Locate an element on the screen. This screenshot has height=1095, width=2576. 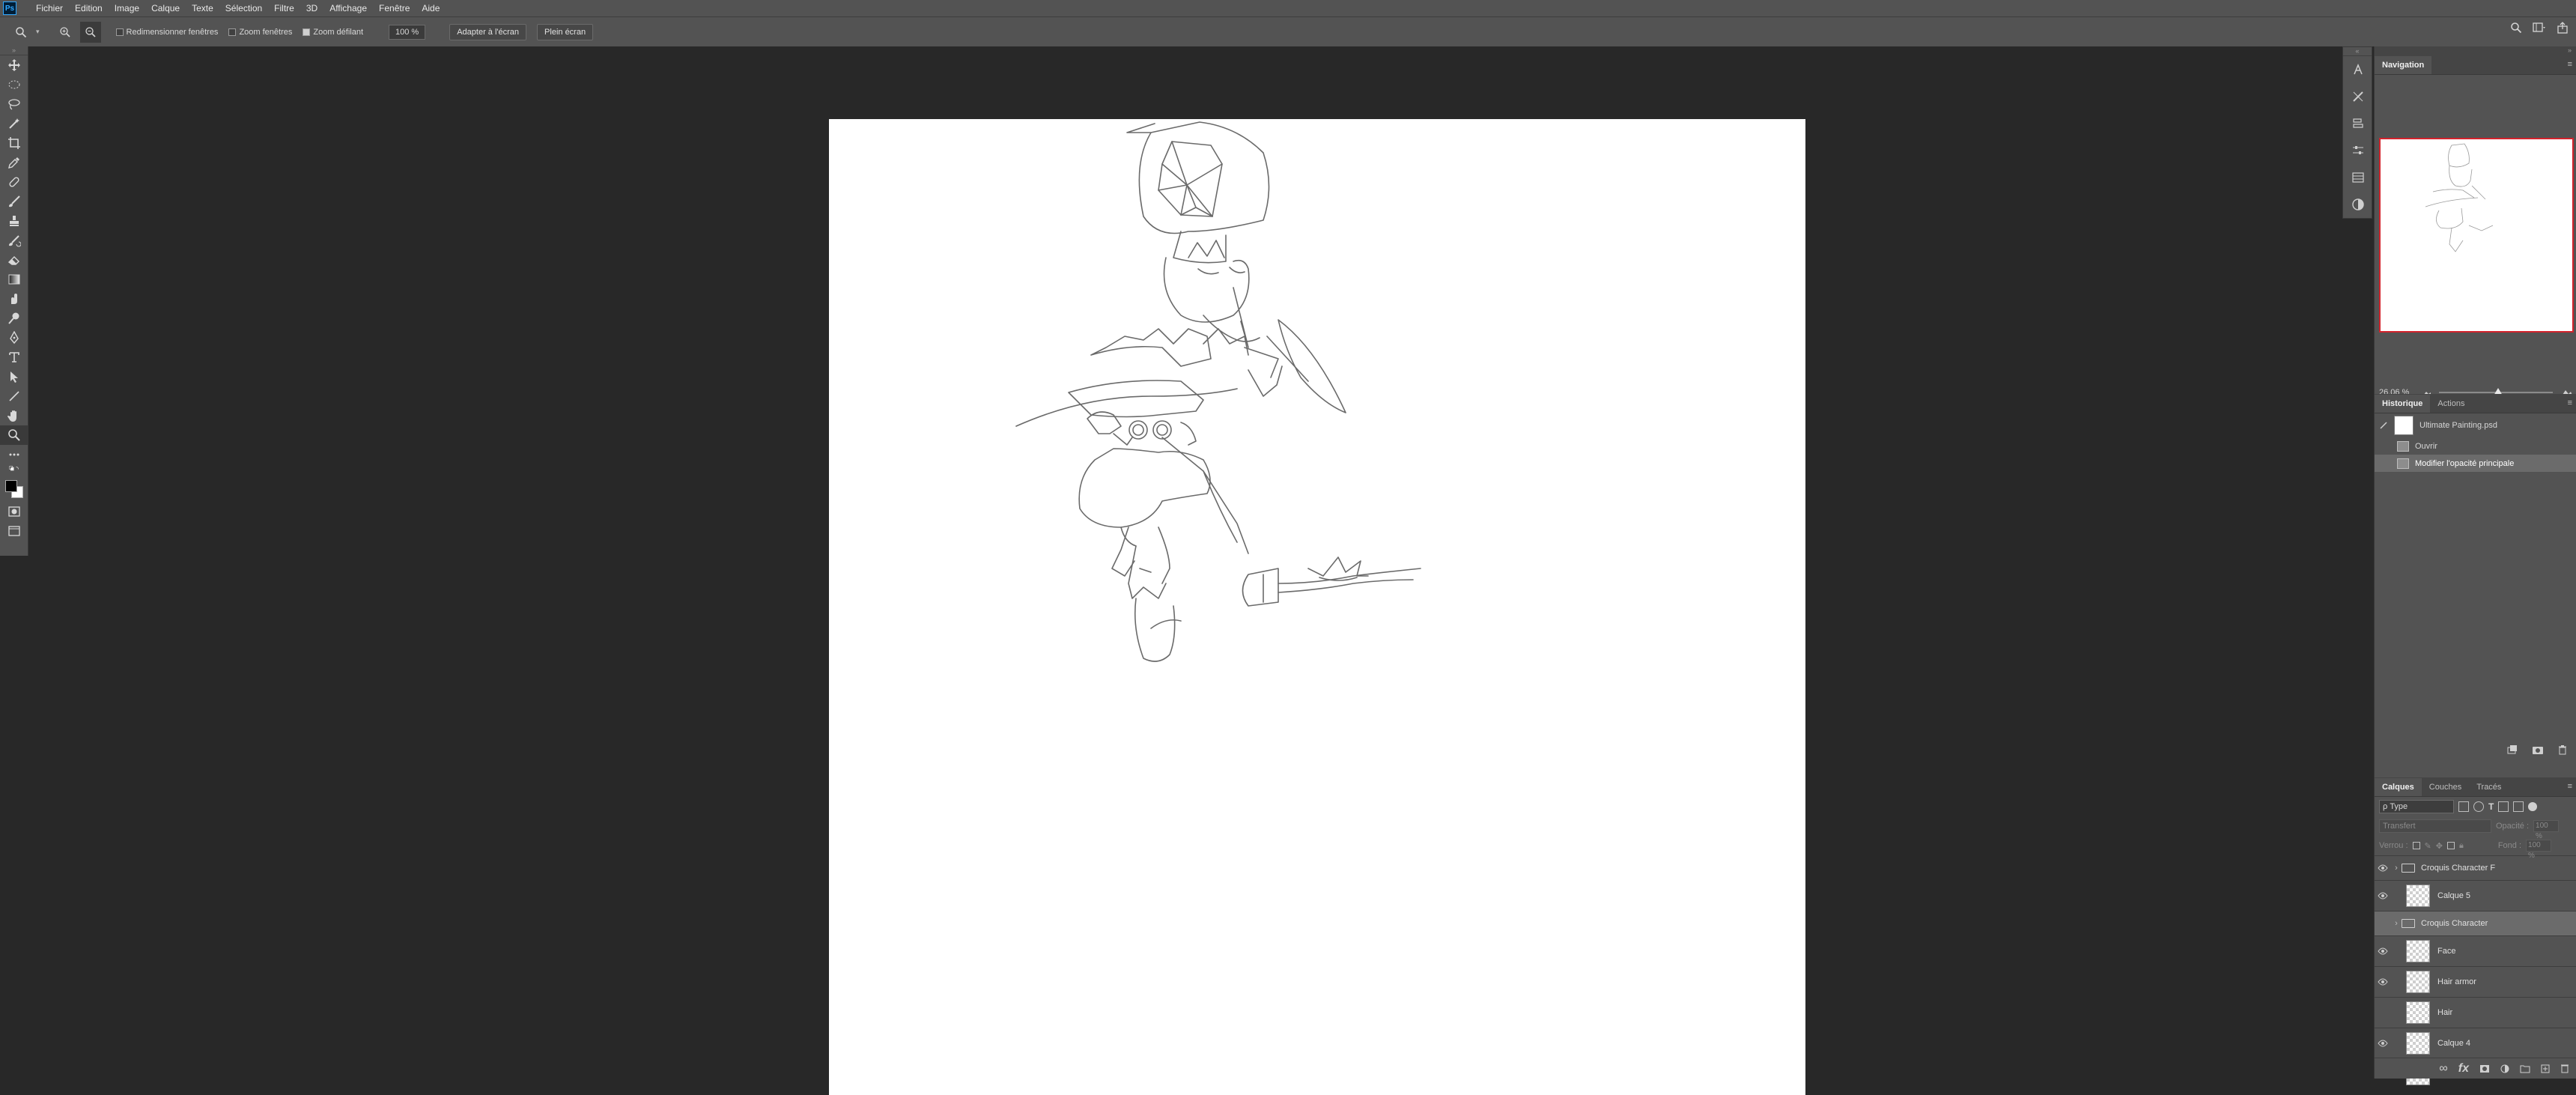
scrubby-zoom-option: Zoom défilant is located at coordinates (333, 32).